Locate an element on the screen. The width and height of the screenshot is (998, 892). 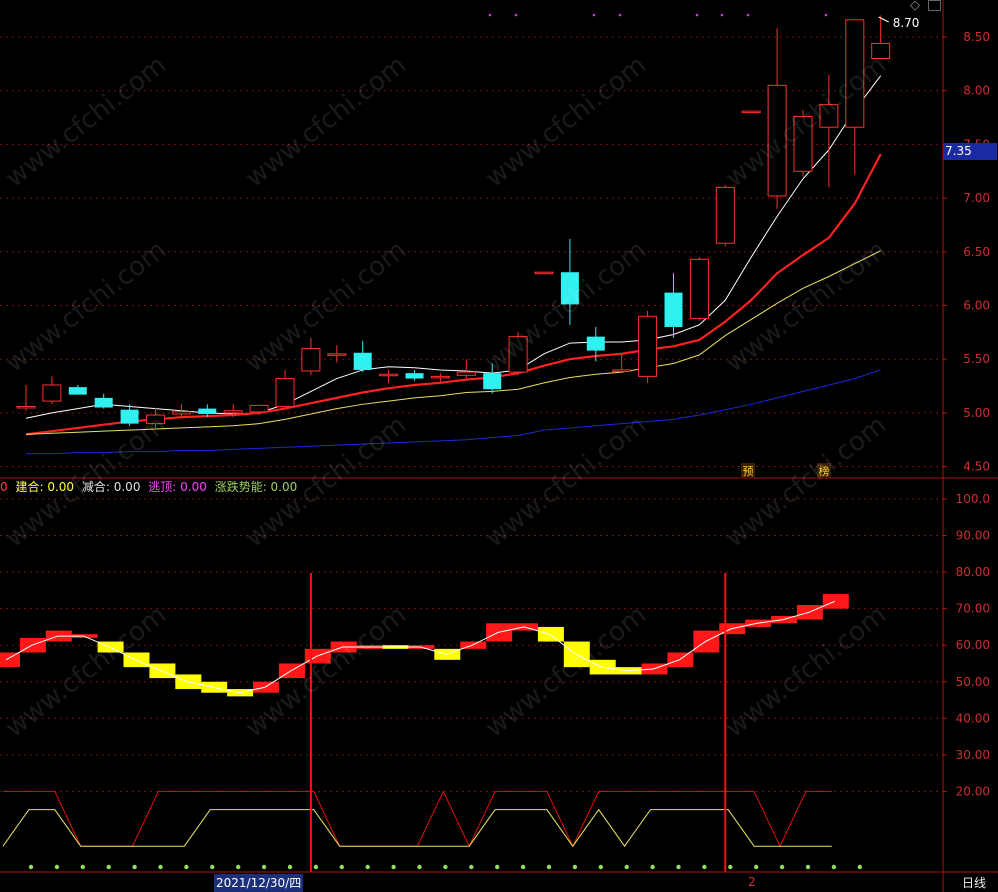
annotation-label: 榜 is located at coordinates (824, 471).